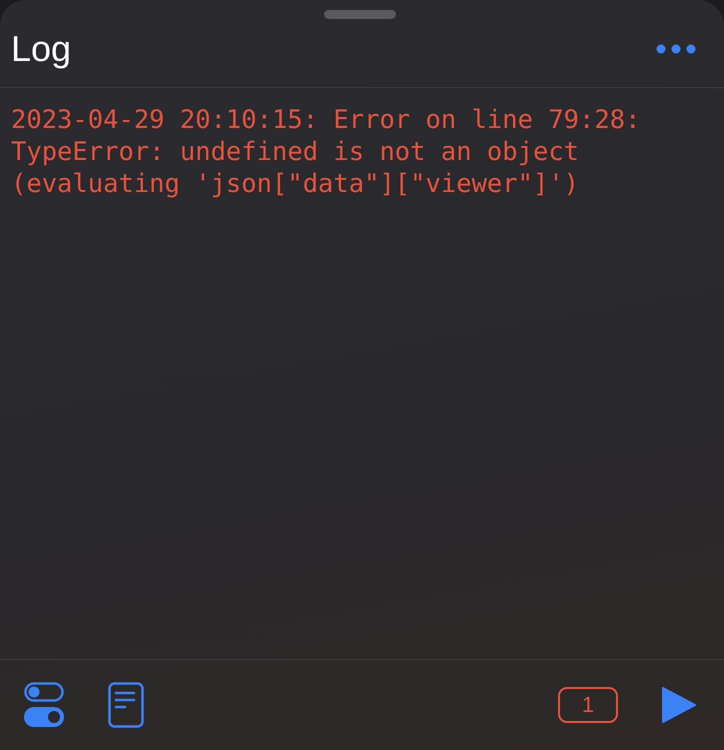 This screenshot has height=750, width=724. Describe the element at coordinates (676, 49) in the screenshot. I see `more-icon` at that location.